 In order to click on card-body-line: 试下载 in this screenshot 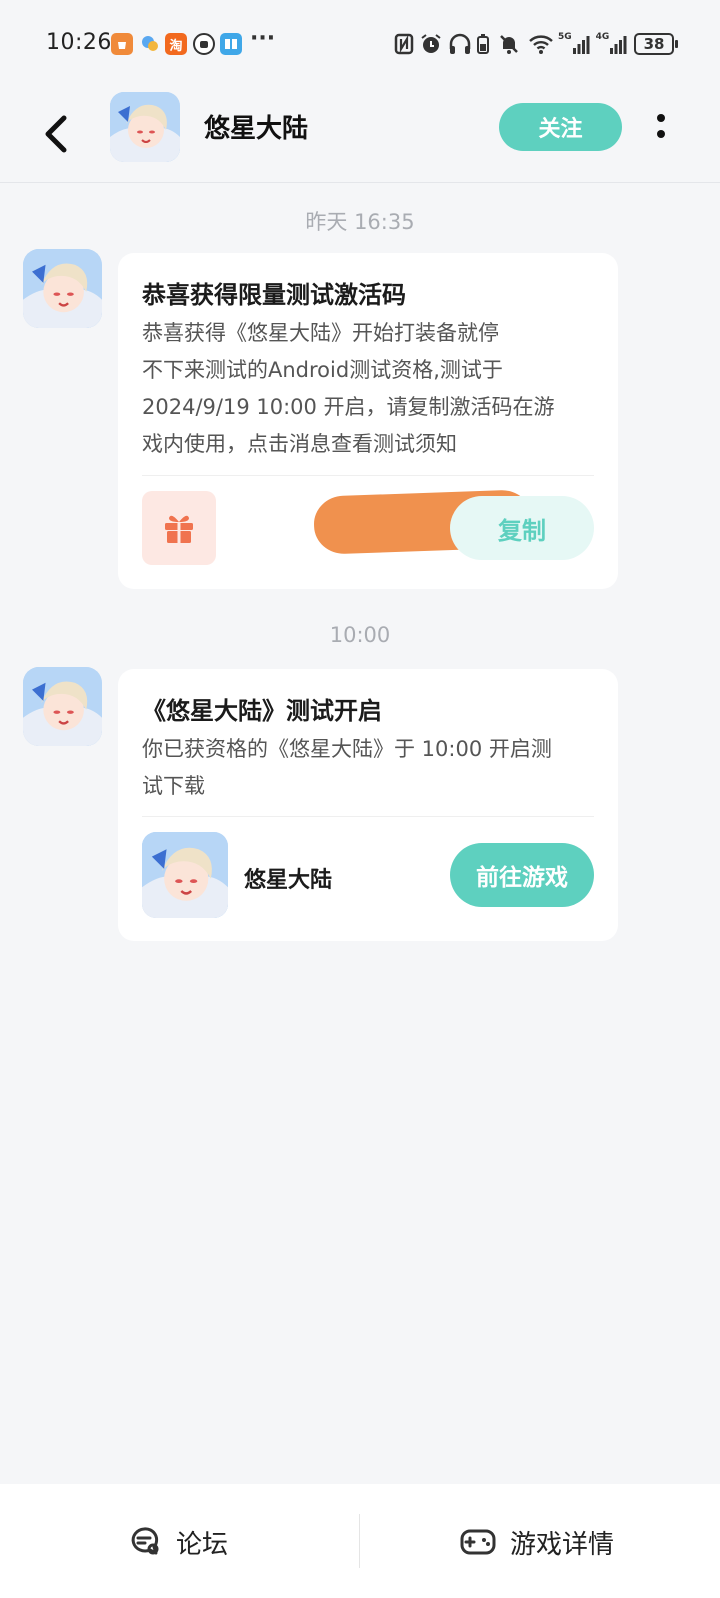, I will do `click(173, 786)`.